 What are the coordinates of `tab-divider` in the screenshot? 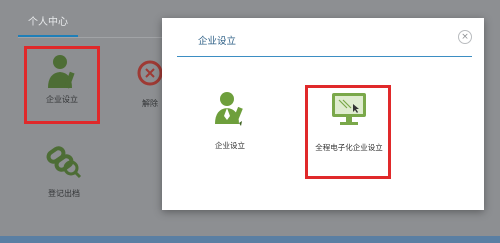 It's located at (98, 37).